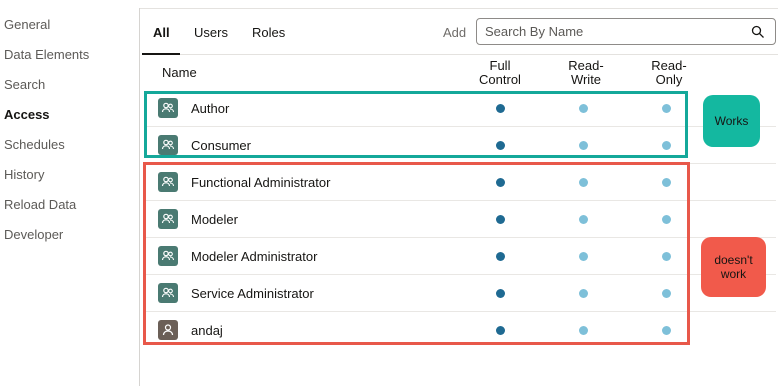  Describe the element at coordinates (24, 174) in the screenshot. I see `nav-item-history: History` at that location.